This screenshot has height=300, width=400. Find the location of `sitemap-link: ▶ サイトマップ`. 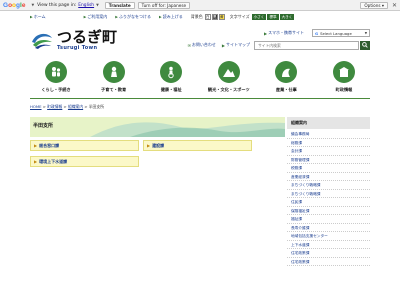

sitemap-link: ▶ サイトマップ is located at coordinates (236, 45).